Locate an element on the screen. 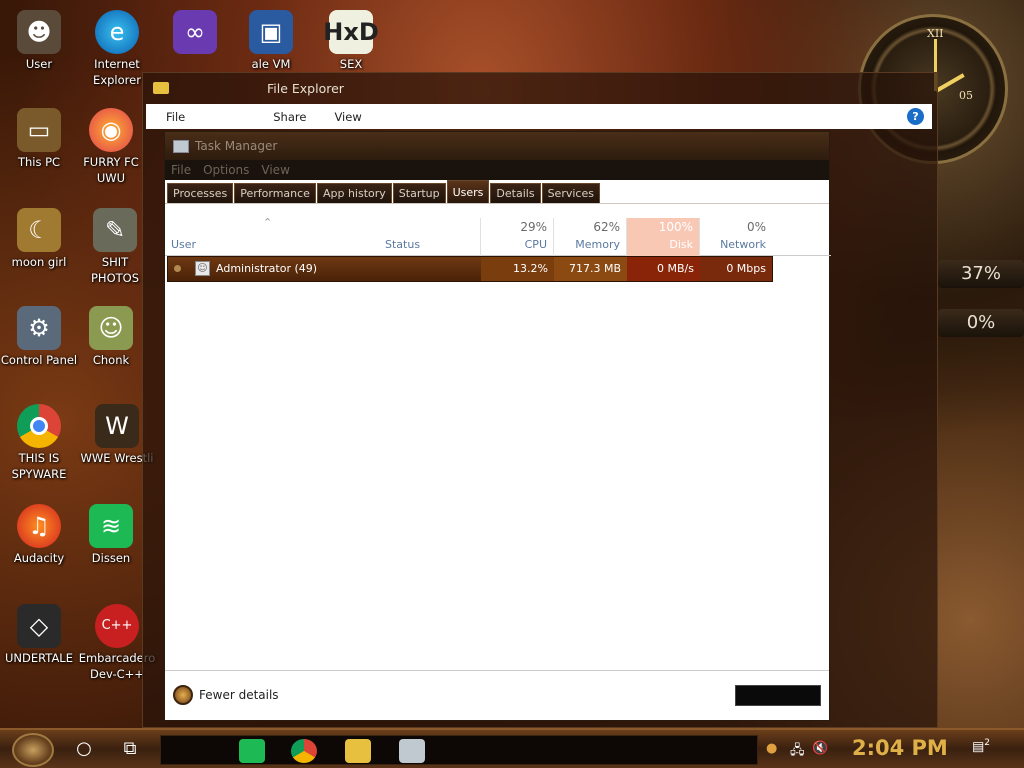 This screenshot has width=1024, height=768. moon-girl-icon: ☾ is located at coordinates (39, 230).